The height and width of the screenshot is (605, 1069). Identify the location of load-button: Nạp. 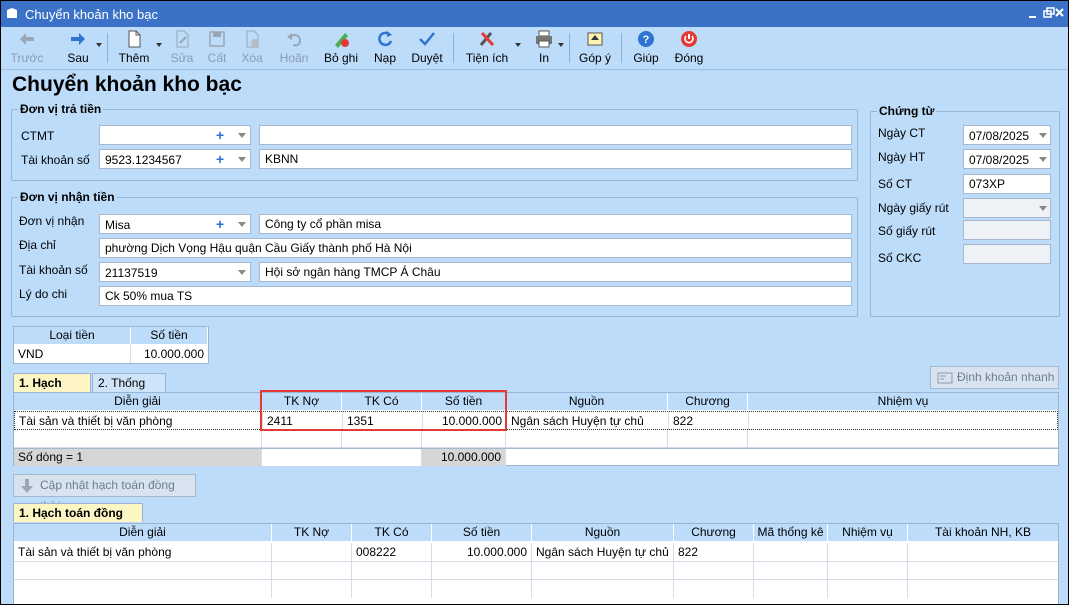
(385, 49).